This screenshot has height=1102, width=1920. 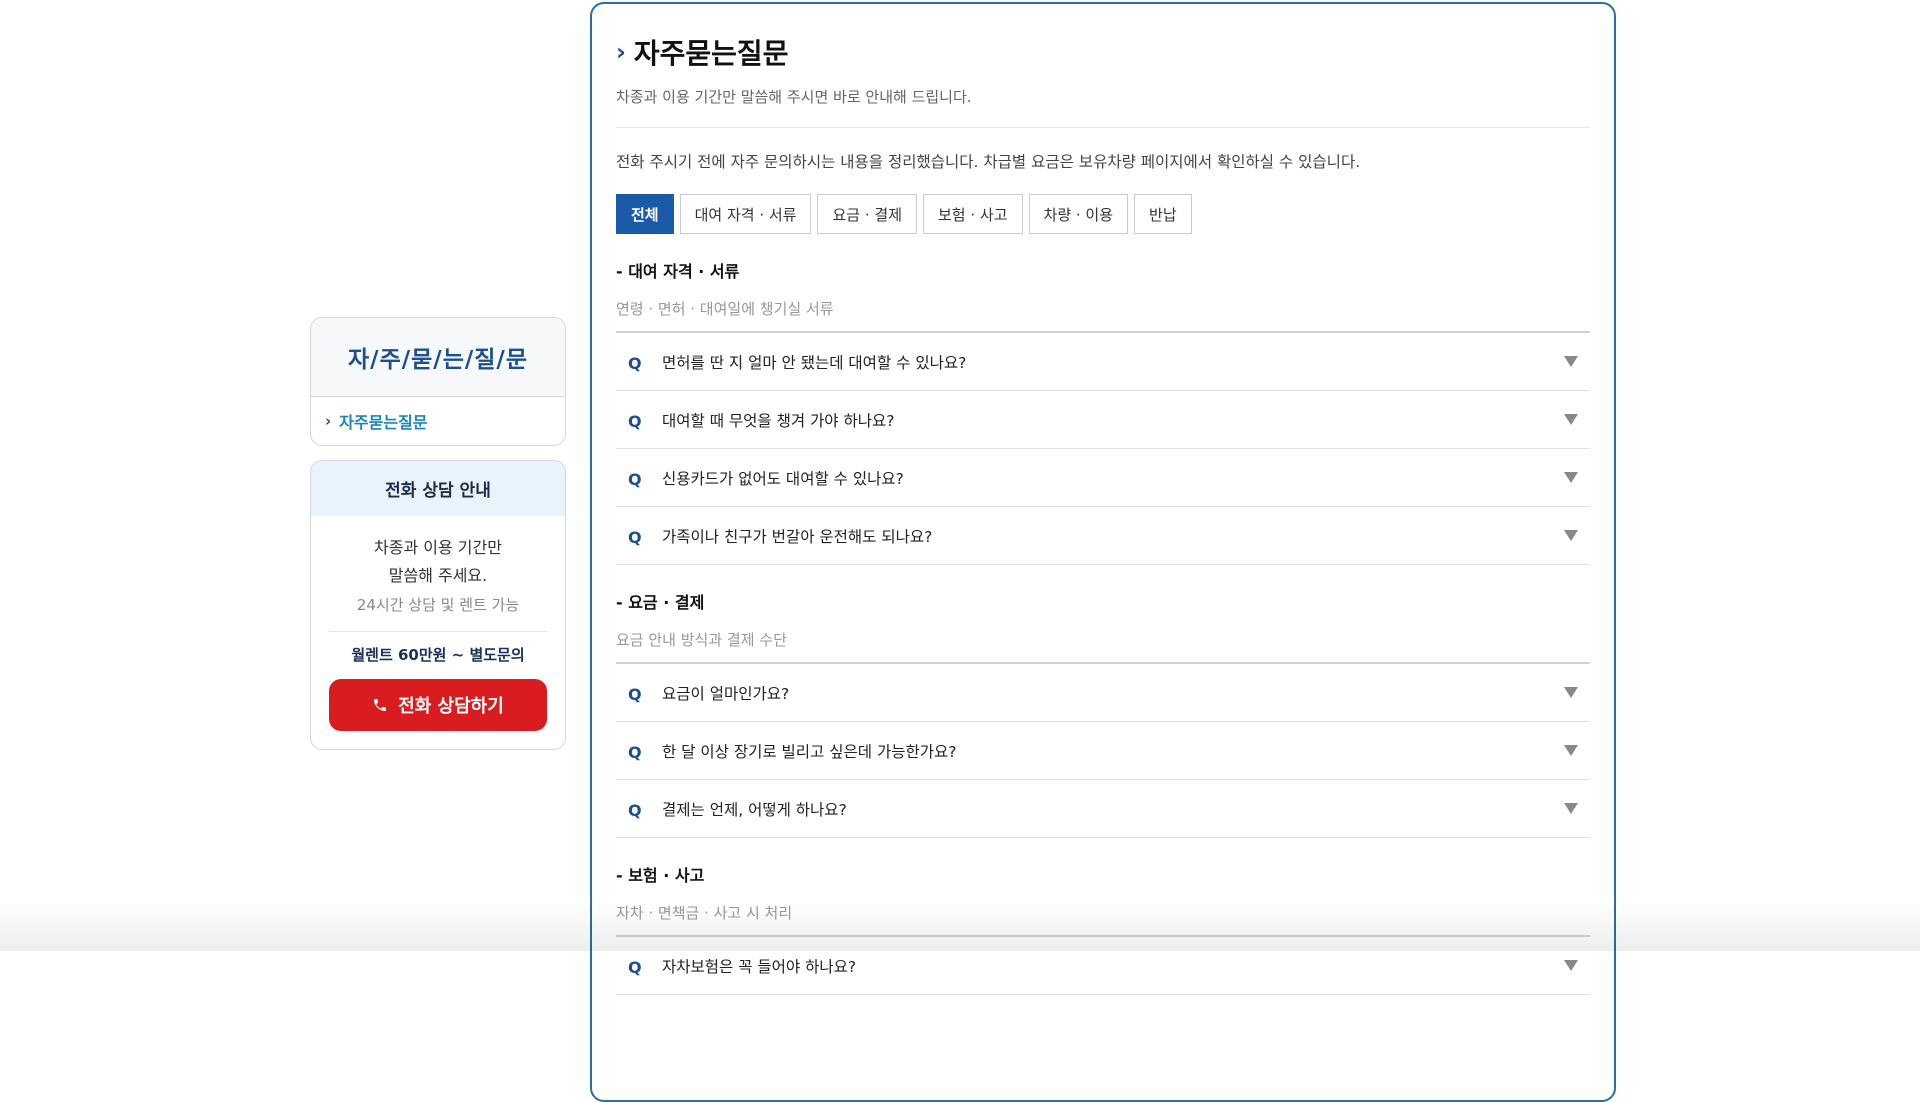 I want to click on tab-all: 전체, so click(x=645, y=214).